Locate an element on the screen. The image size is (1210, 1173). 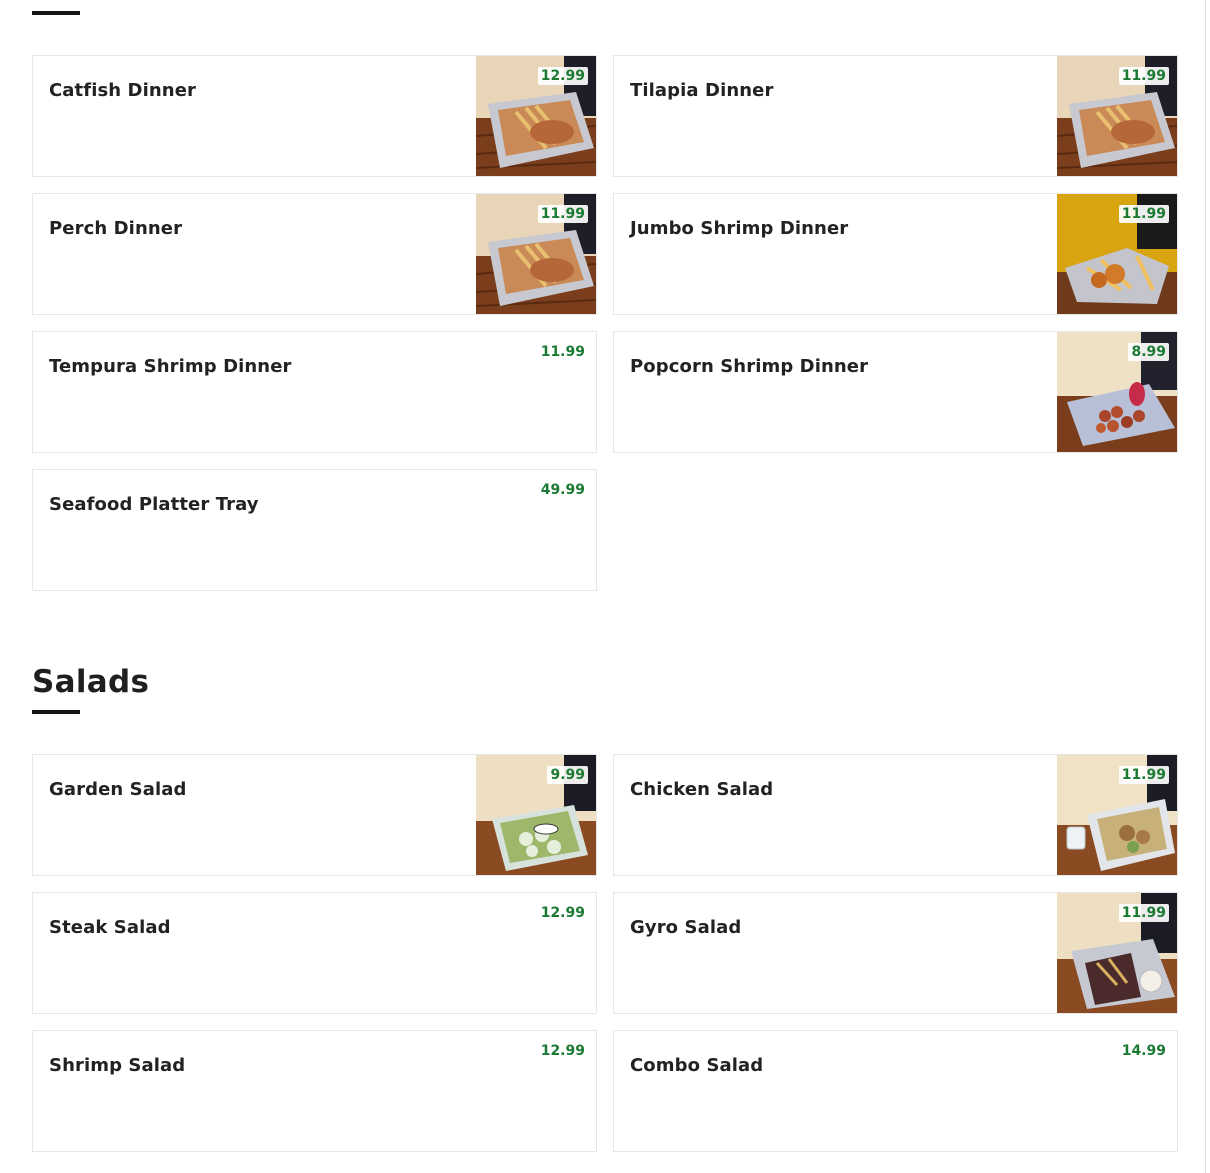
section-title-salads: Salads is located at coordinates (91, 682).